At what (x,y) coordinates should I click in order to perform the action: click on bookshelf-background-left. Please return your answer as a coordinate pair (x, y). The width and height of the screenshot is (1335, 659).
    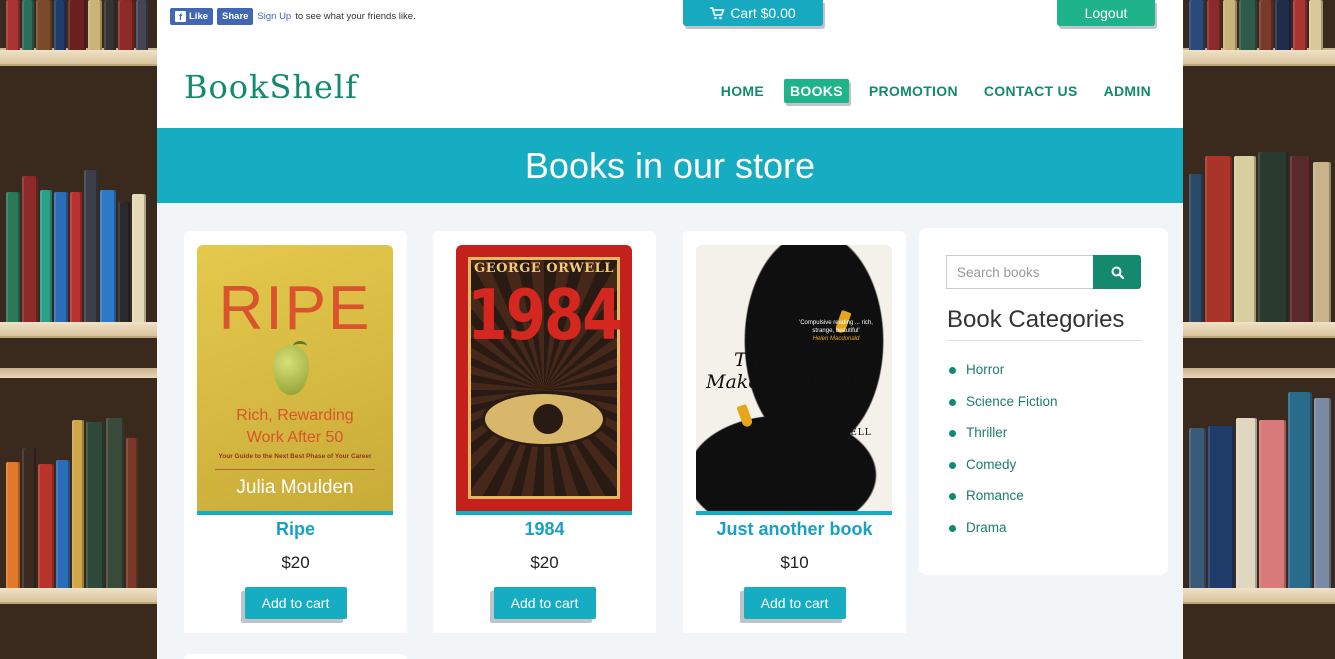
    Looking at the image, I should click on (78, 329).